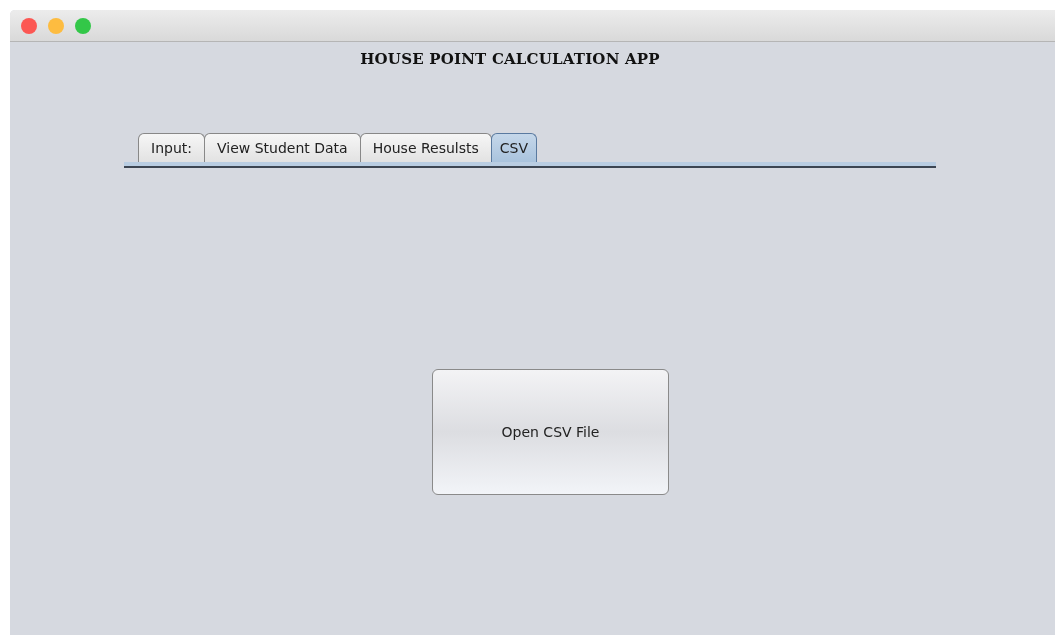 Image resolution: width=1055 pixels, height=635 pixels. Describe the element at coordinates (514, 147) in the screenshot. I see `tab: CSV` at that location.